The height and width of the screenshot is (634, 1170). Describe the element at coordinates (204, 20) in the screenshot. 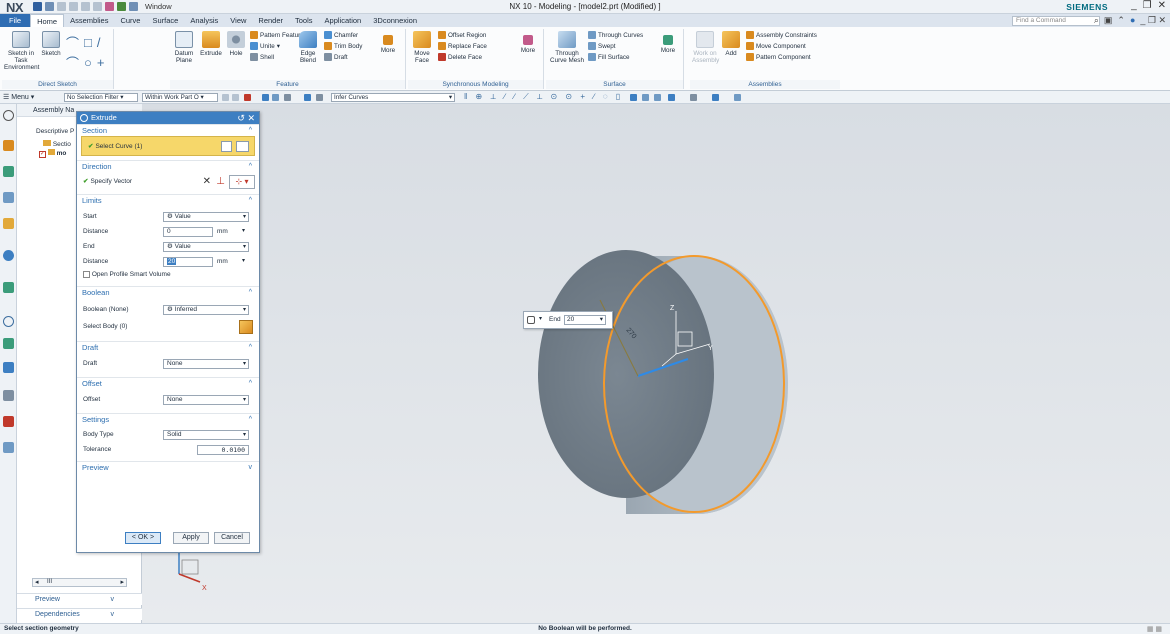

I see `tab-analysis: Analysis` at that location.